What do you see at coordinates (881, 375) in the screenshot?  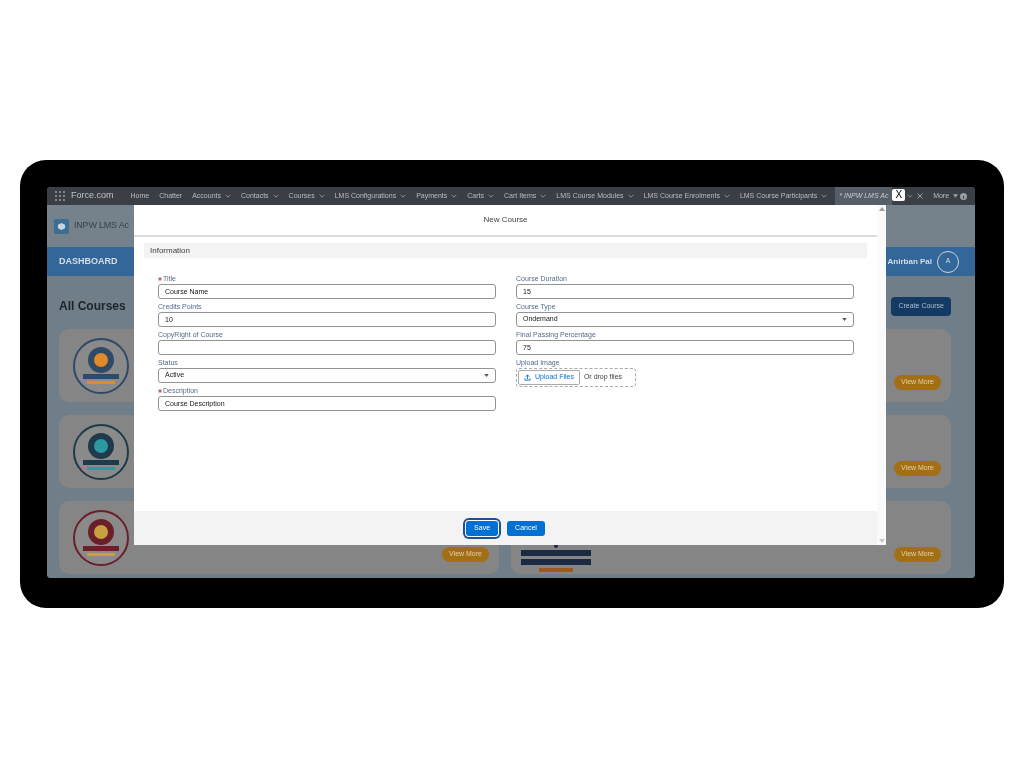 I see `scrollbar` at bounding box center [881, 375].